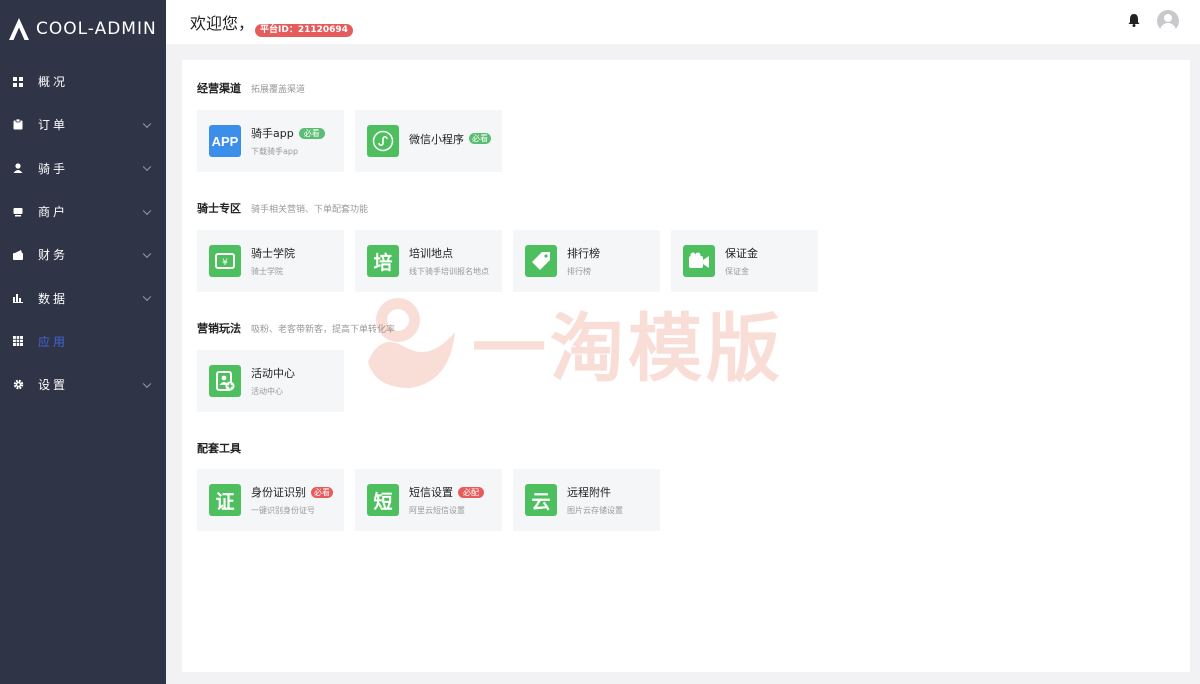 Image resolution: width=1200 pixels, height=684 pixels. What do you see at coordinates (53, 255) in the screenshot?
I see `sidebar-item-label: 财务` at bounding box center [53, 255].